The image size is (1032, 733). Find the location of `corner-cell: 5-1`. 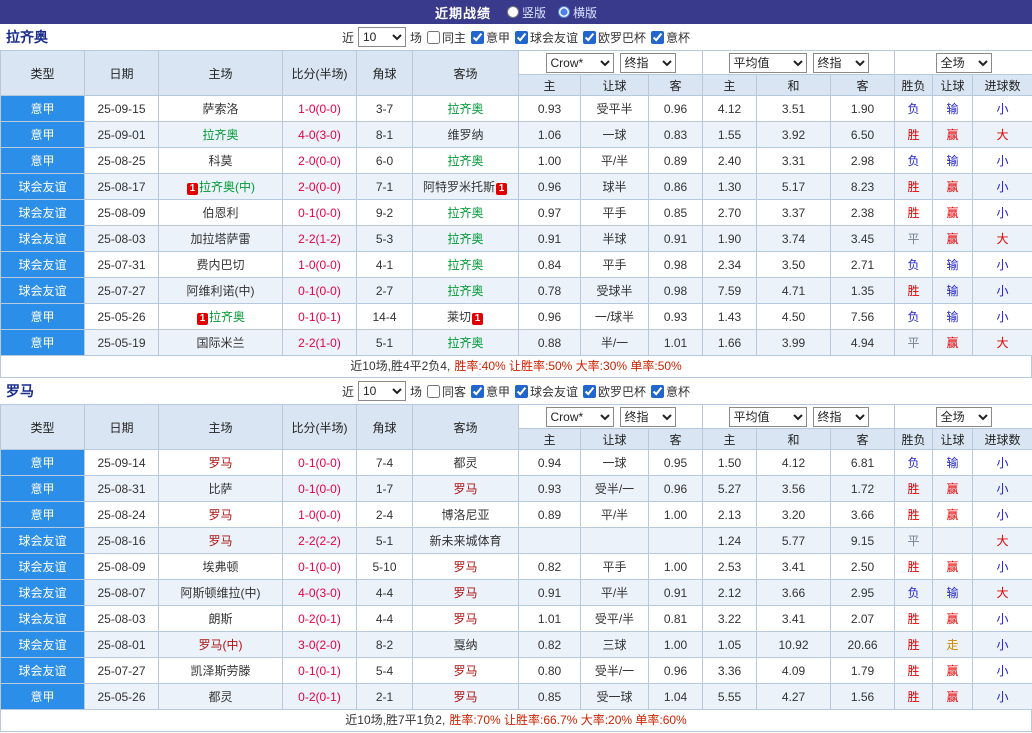

corner-cell: 5-1 is located at coordinates (384, 540).